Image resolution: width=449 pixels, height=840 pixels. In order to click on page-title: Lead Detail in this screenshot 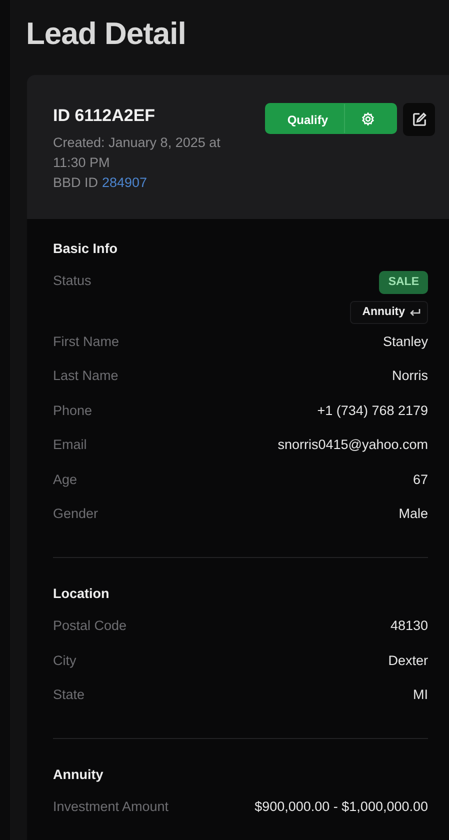, I will do `click(106, 34)`.